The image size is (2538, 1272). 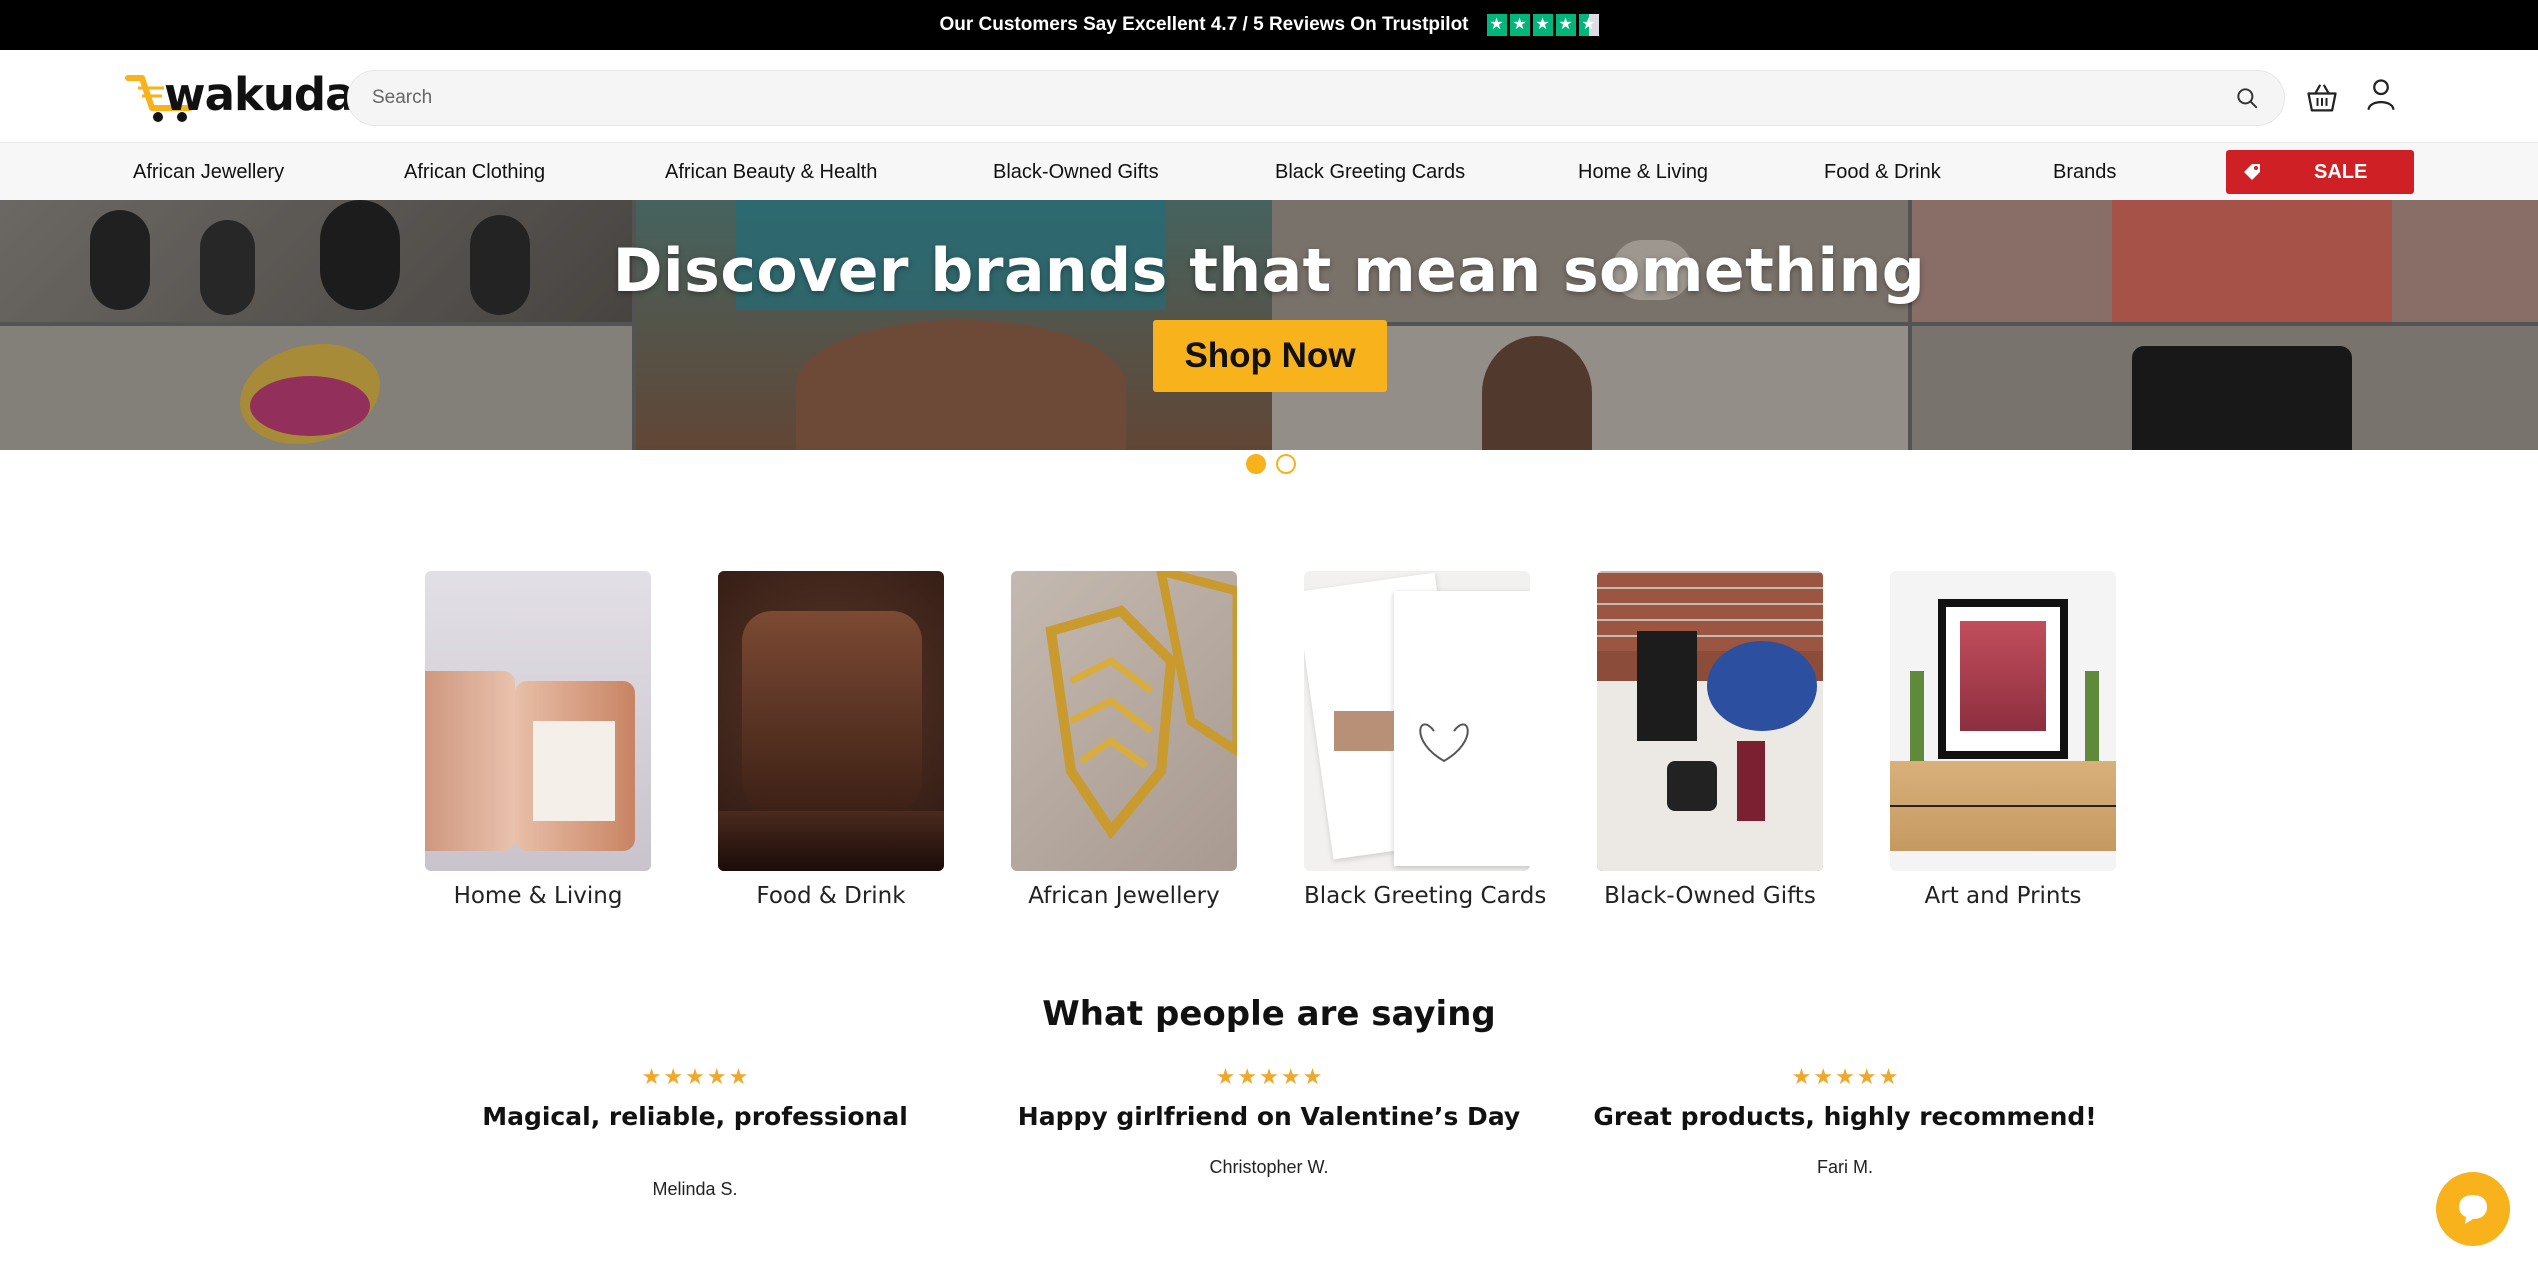 I want to click on trustpilot-stars: ★ ★ ★ ★ ★, so click(x=1542, y=25).